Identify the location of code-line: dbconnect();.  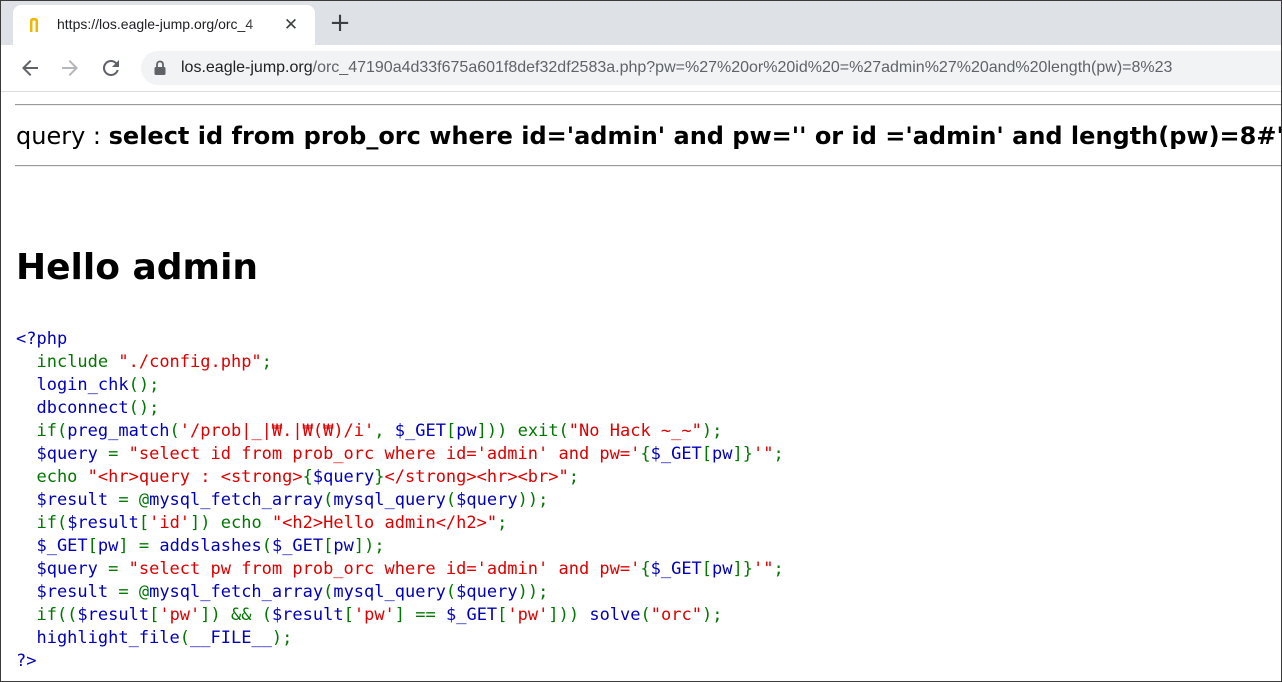
(400, 408).